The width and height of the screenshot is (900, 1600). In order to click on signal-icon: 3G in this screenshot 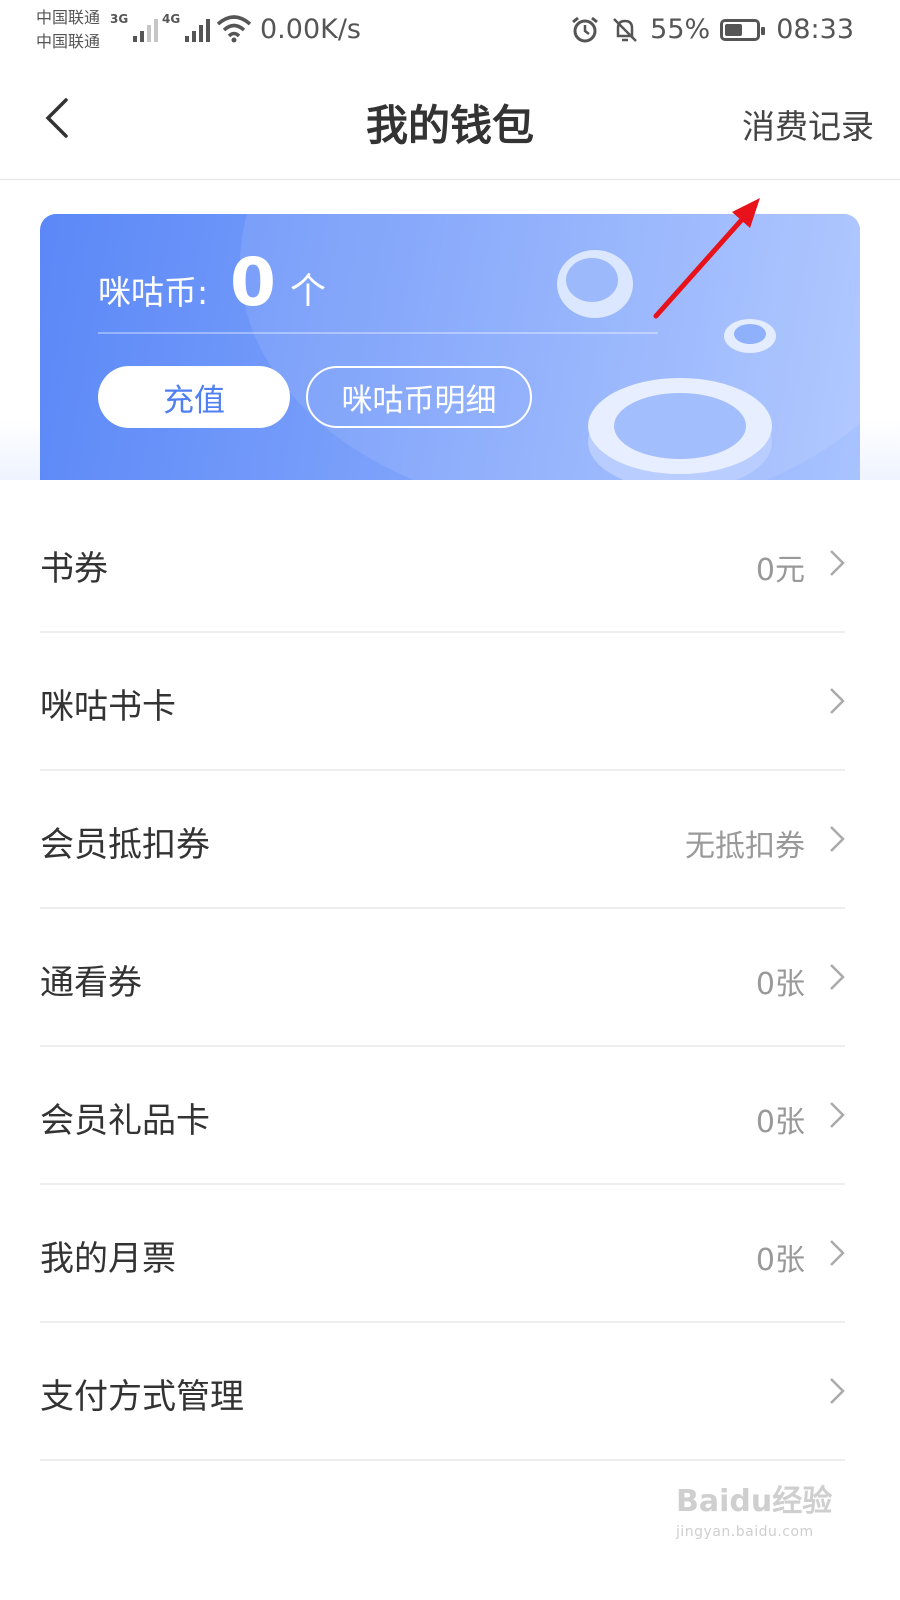, I will do `click(134, 27)`.